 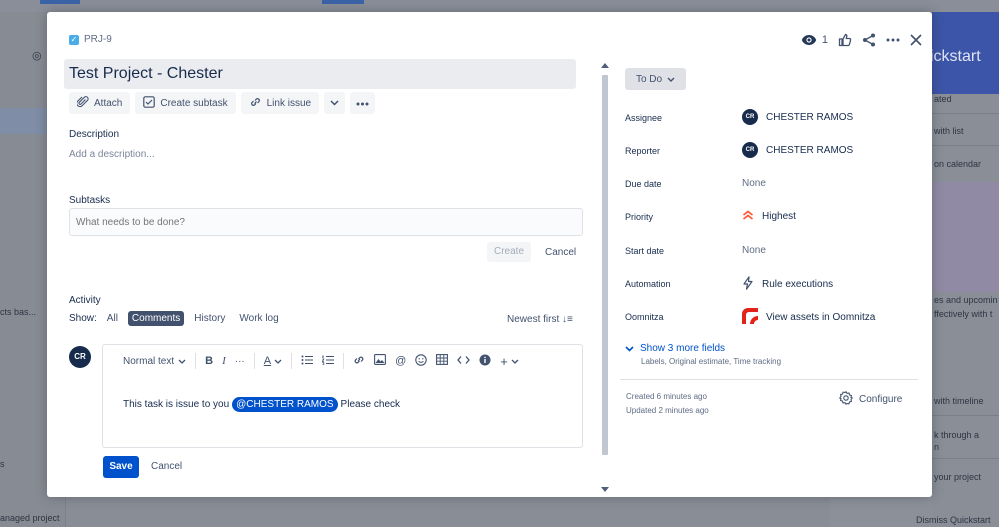 I want to click on oomnitza-logo-icon, so click(x=750, y=317).